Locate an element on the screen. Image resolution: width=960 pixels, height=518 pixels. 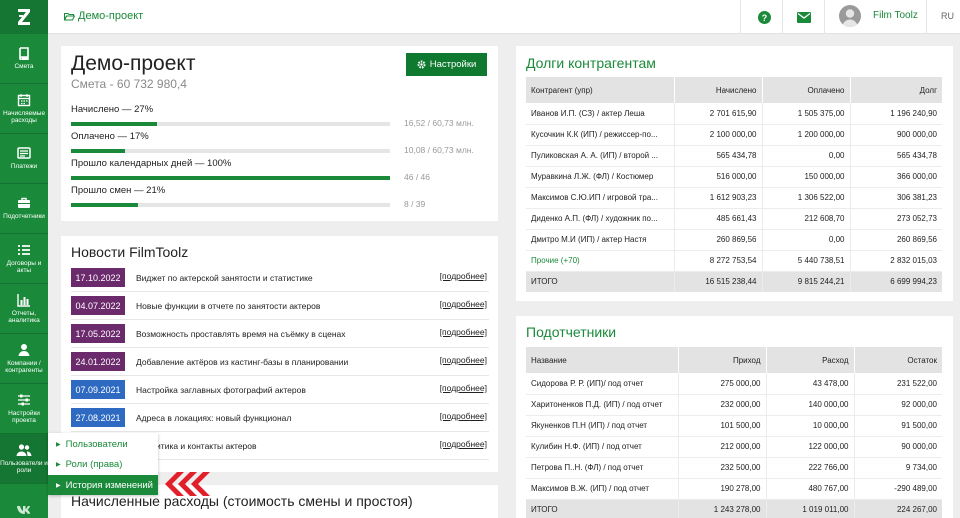
total-cell: 1 243 278,00 is located at coordinates (722, 508).